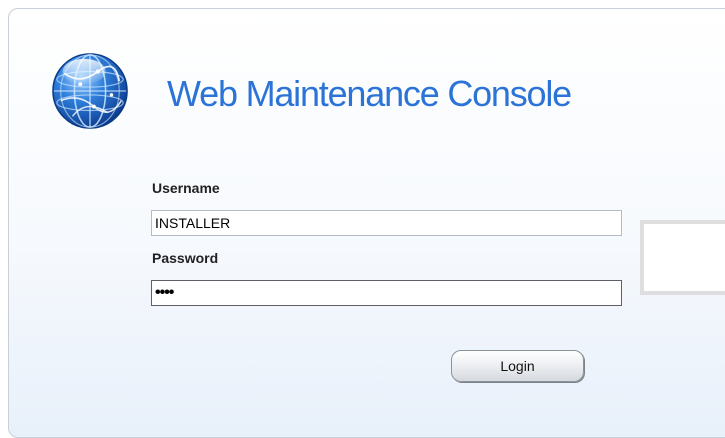 This screenshot has width=725, height=438. Describe the element at coordinates (386, 223) in the screenshot. I see `username-input` at that location.